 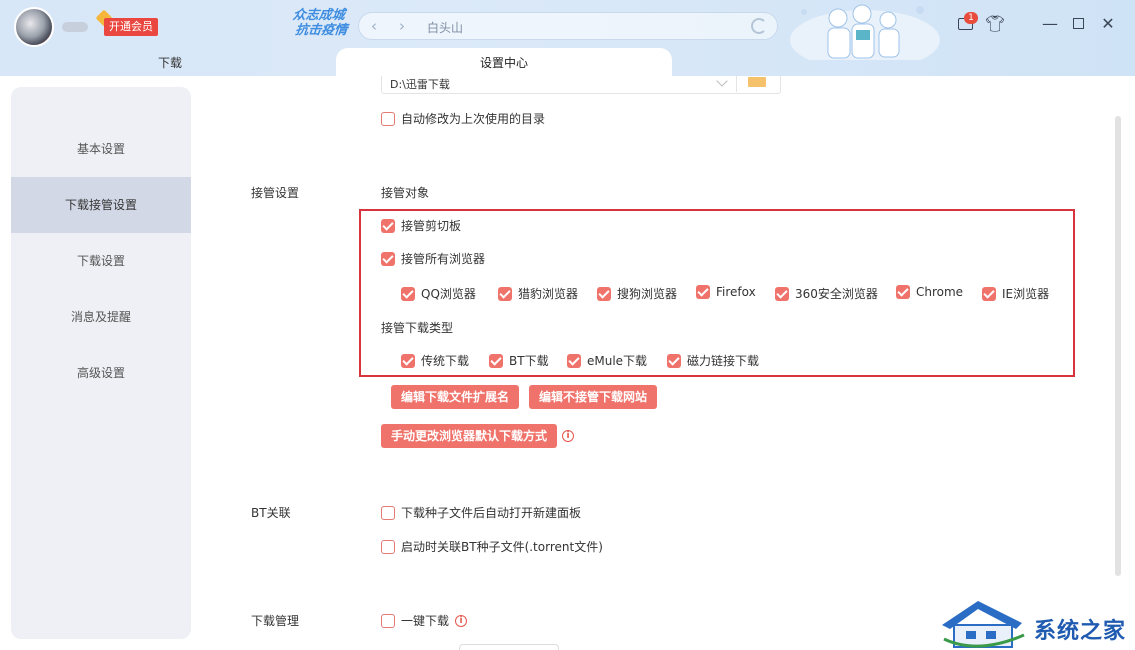 I want to click on browser-option-liebao: 猎豹浏览器, so click(x=538, y=293).